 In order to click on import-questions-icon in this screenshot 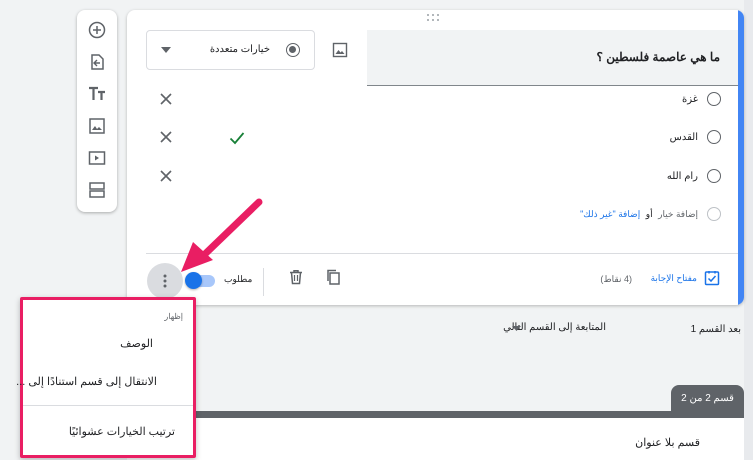, I will do `click(97, 62)`.